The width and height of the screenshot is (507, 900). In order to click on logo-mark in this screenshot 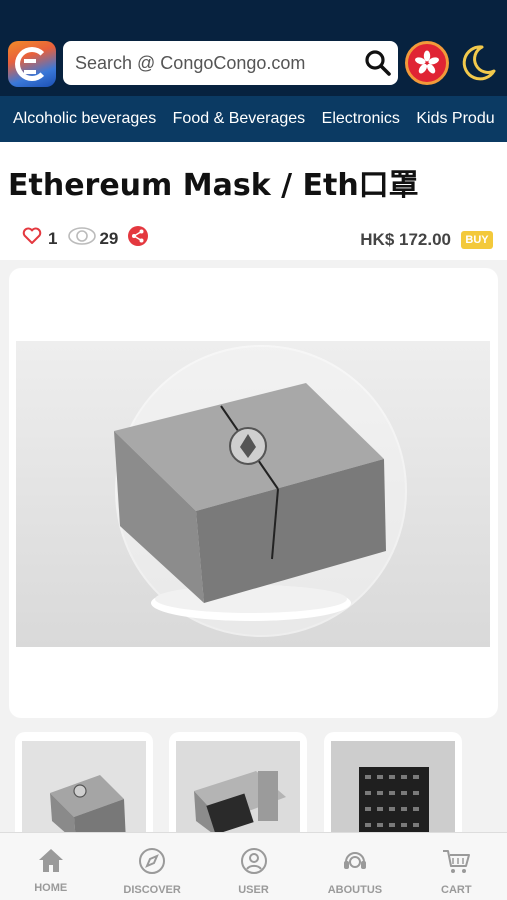, I will do `click(32, 64)`.